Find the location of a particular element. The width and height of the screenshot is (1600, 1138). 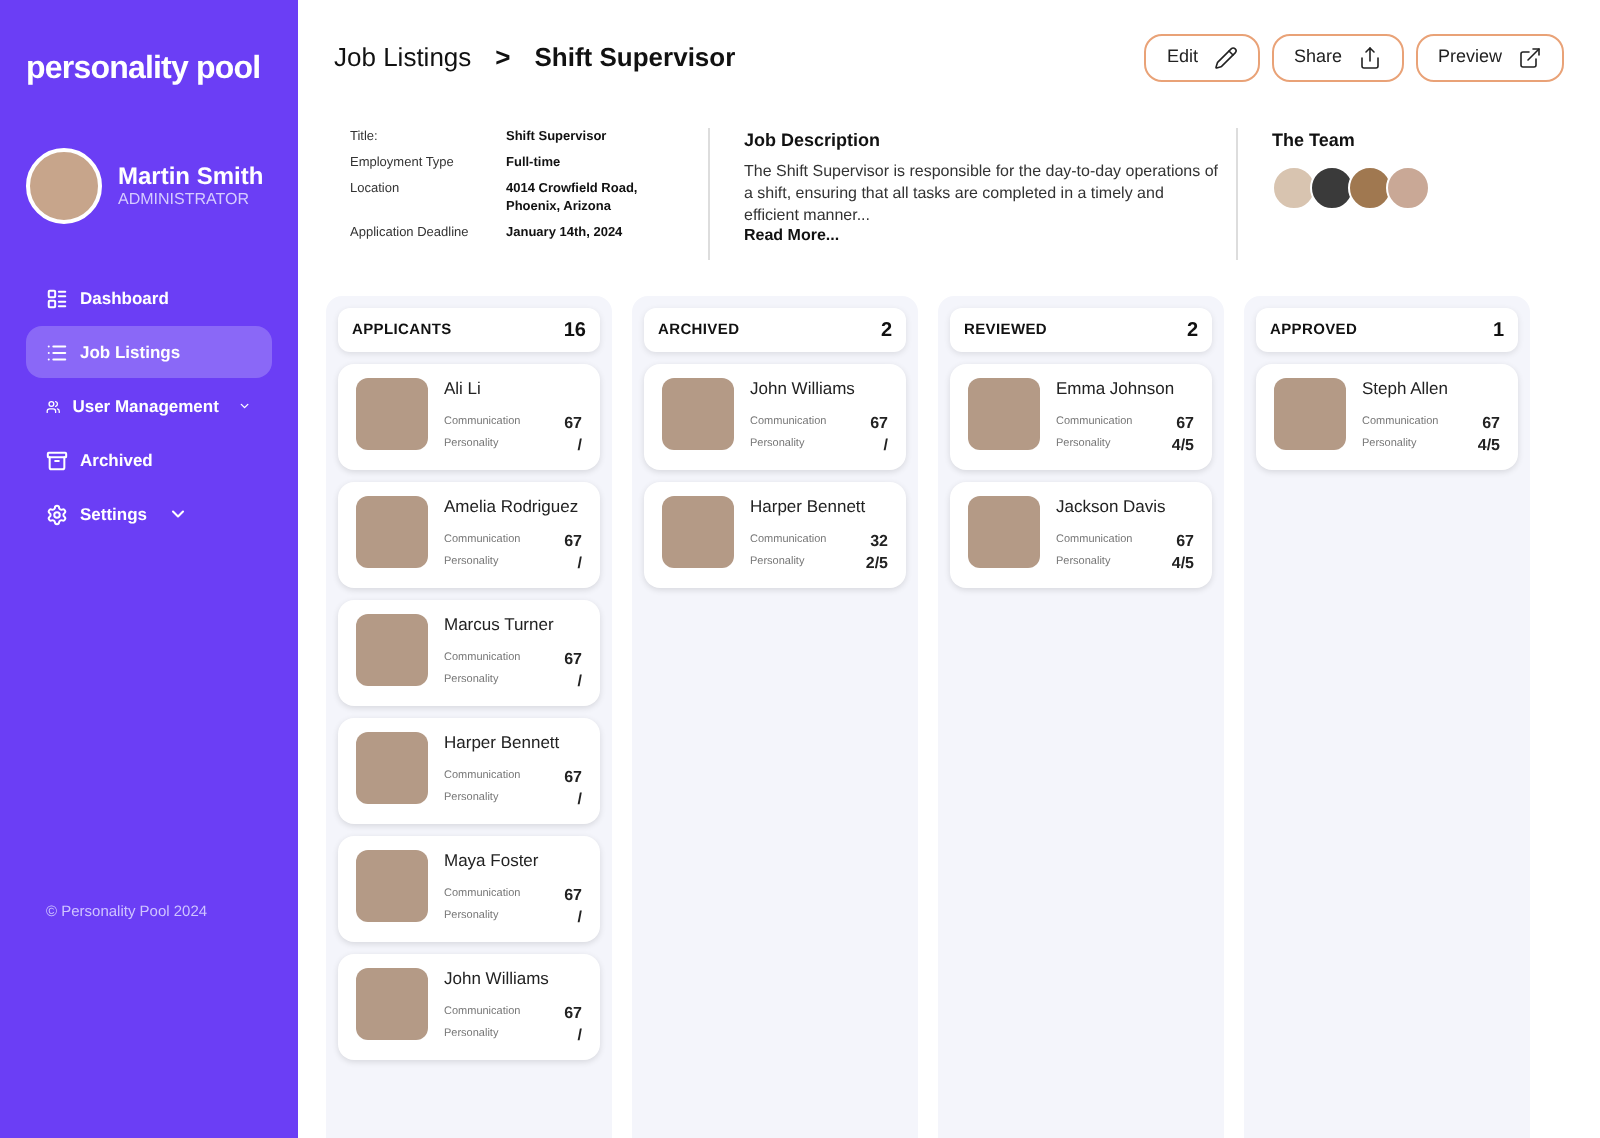

applicant-name: Amelia Rodriguez is located at coordinates (512, 507).